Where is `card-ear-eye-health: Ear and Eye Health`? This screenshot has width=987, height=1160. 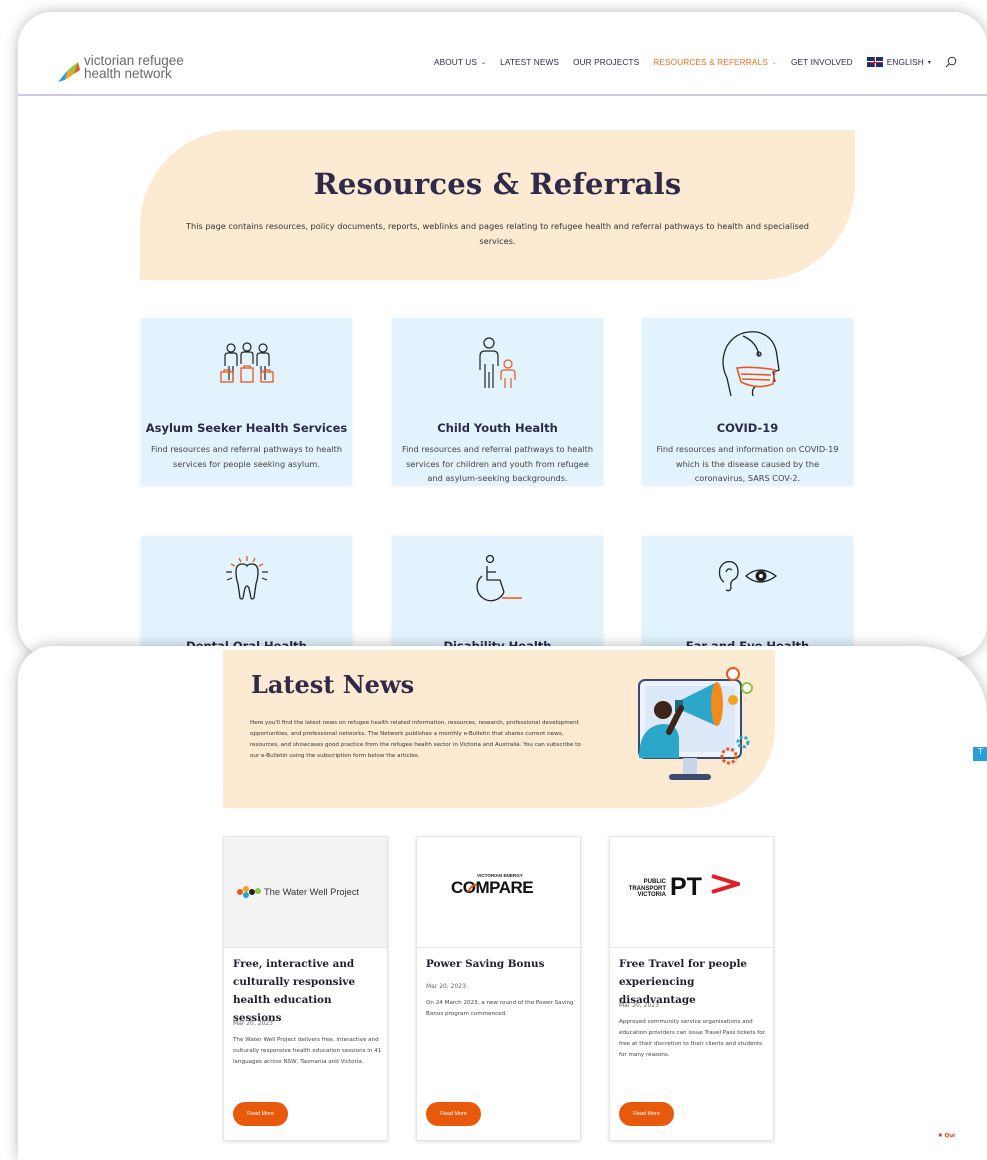 card-ear-eye-health: Ear and Eye Health is located at coordinates (747, 596).